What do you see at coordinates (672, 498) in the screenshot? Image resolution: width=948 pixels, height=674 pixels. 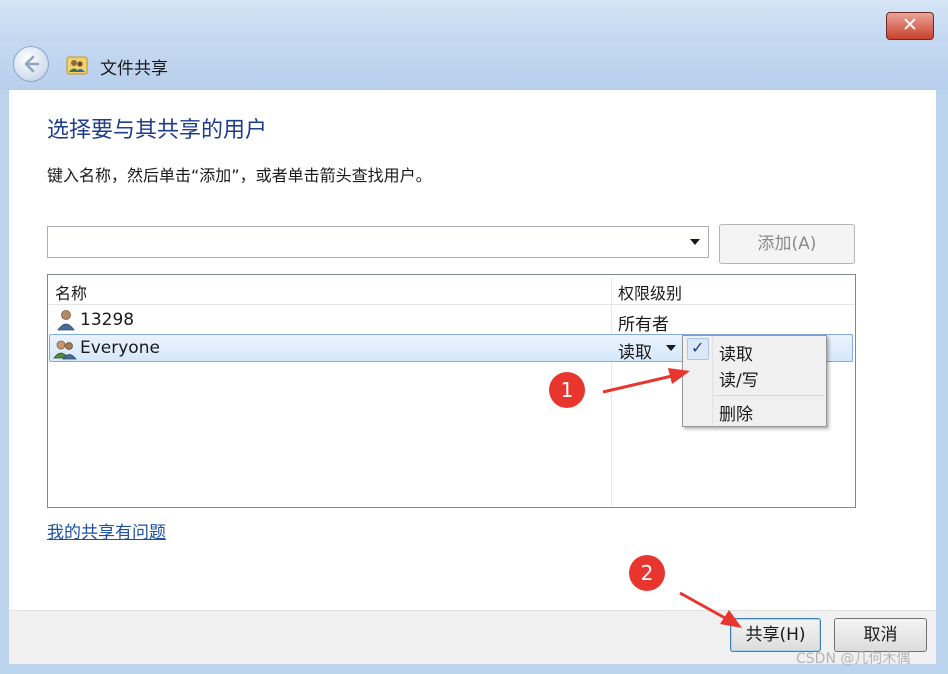 I see `annotation-arrows` at bounding box center [672, 498].